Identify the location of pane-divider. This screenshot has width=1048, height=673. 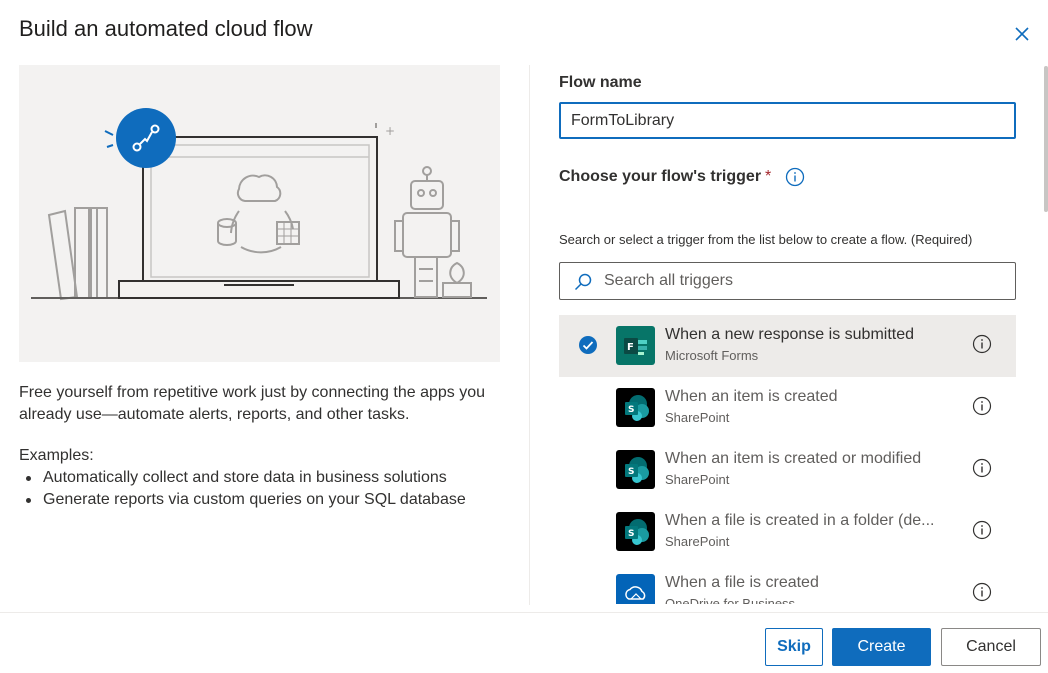
(529, 335).